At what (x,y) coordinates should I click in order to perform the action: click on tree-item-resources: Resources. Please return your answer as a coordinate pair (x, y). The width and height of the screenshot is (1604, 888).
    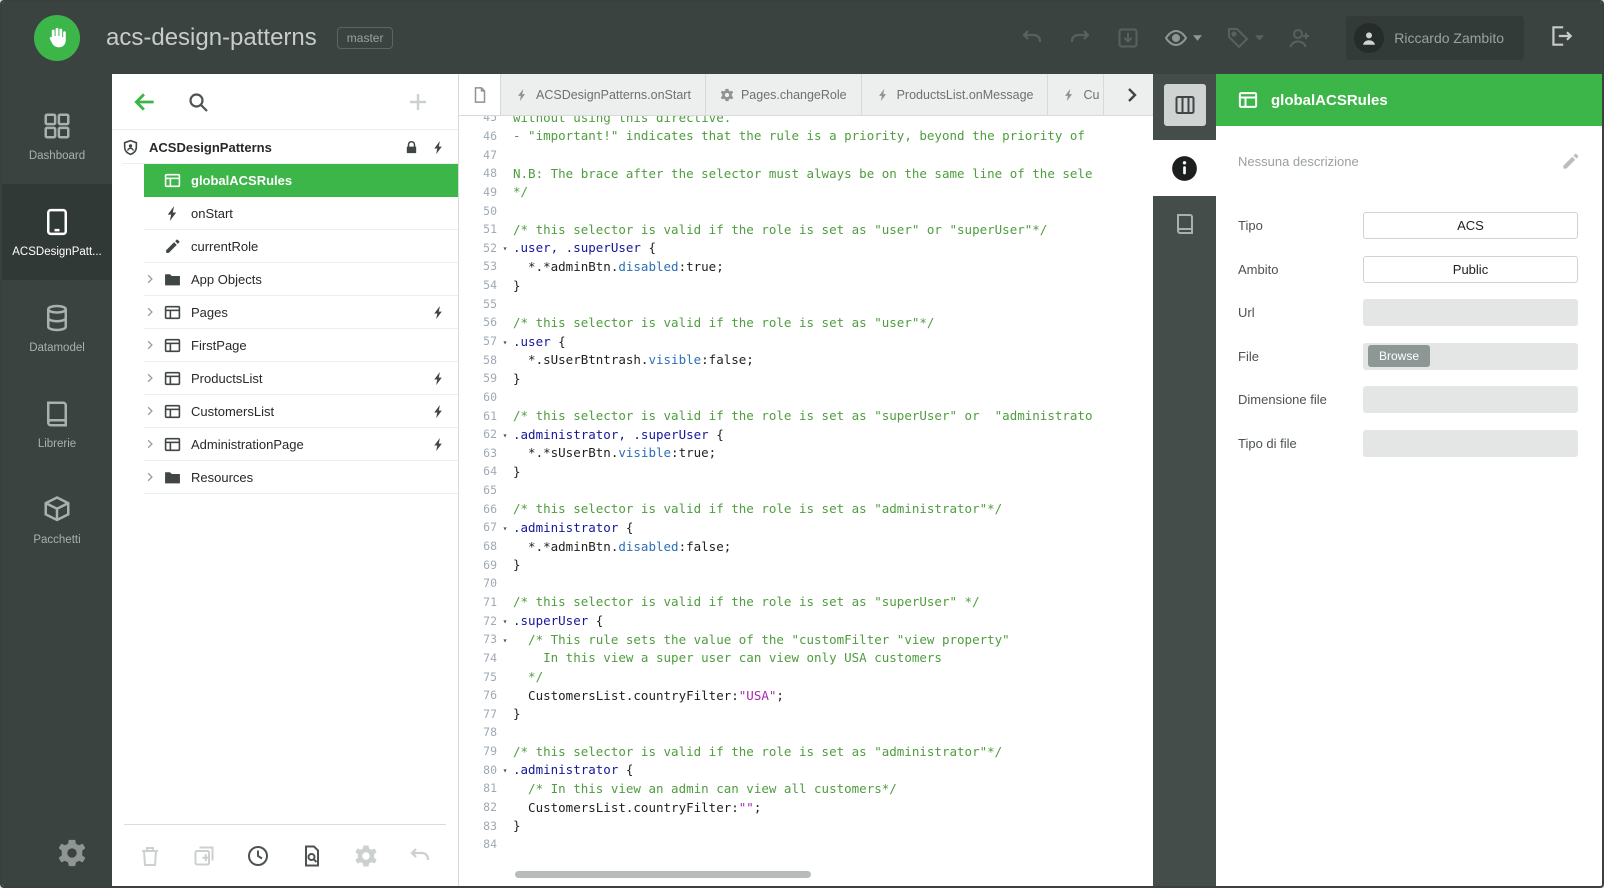
    Looking at the image, I should click on (301, 477).